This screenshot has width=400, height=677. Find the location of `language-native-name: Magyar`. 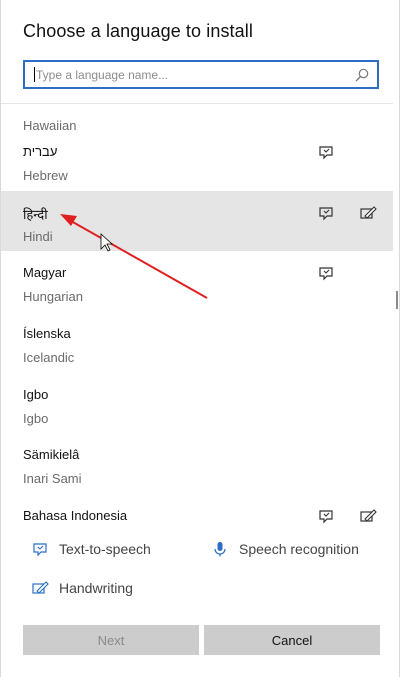

language-native-name: Magyar is located at coordinates (45, 272).